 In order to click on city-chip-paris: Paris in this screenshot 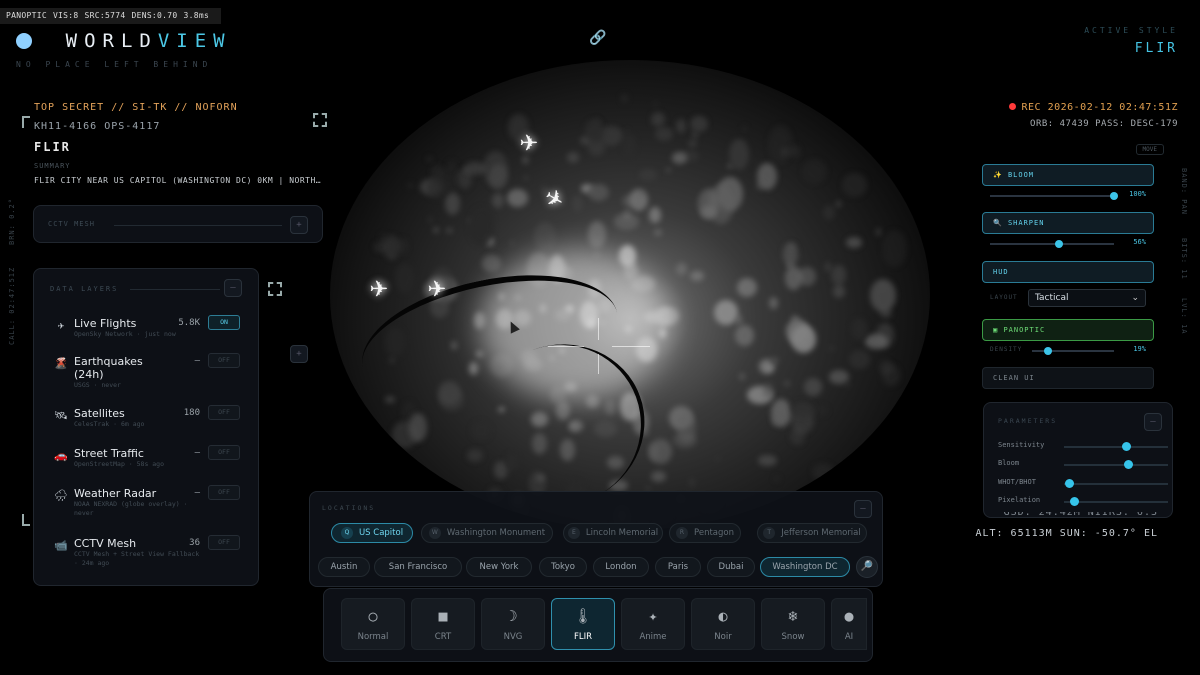, I will do `click(678, 567)`.